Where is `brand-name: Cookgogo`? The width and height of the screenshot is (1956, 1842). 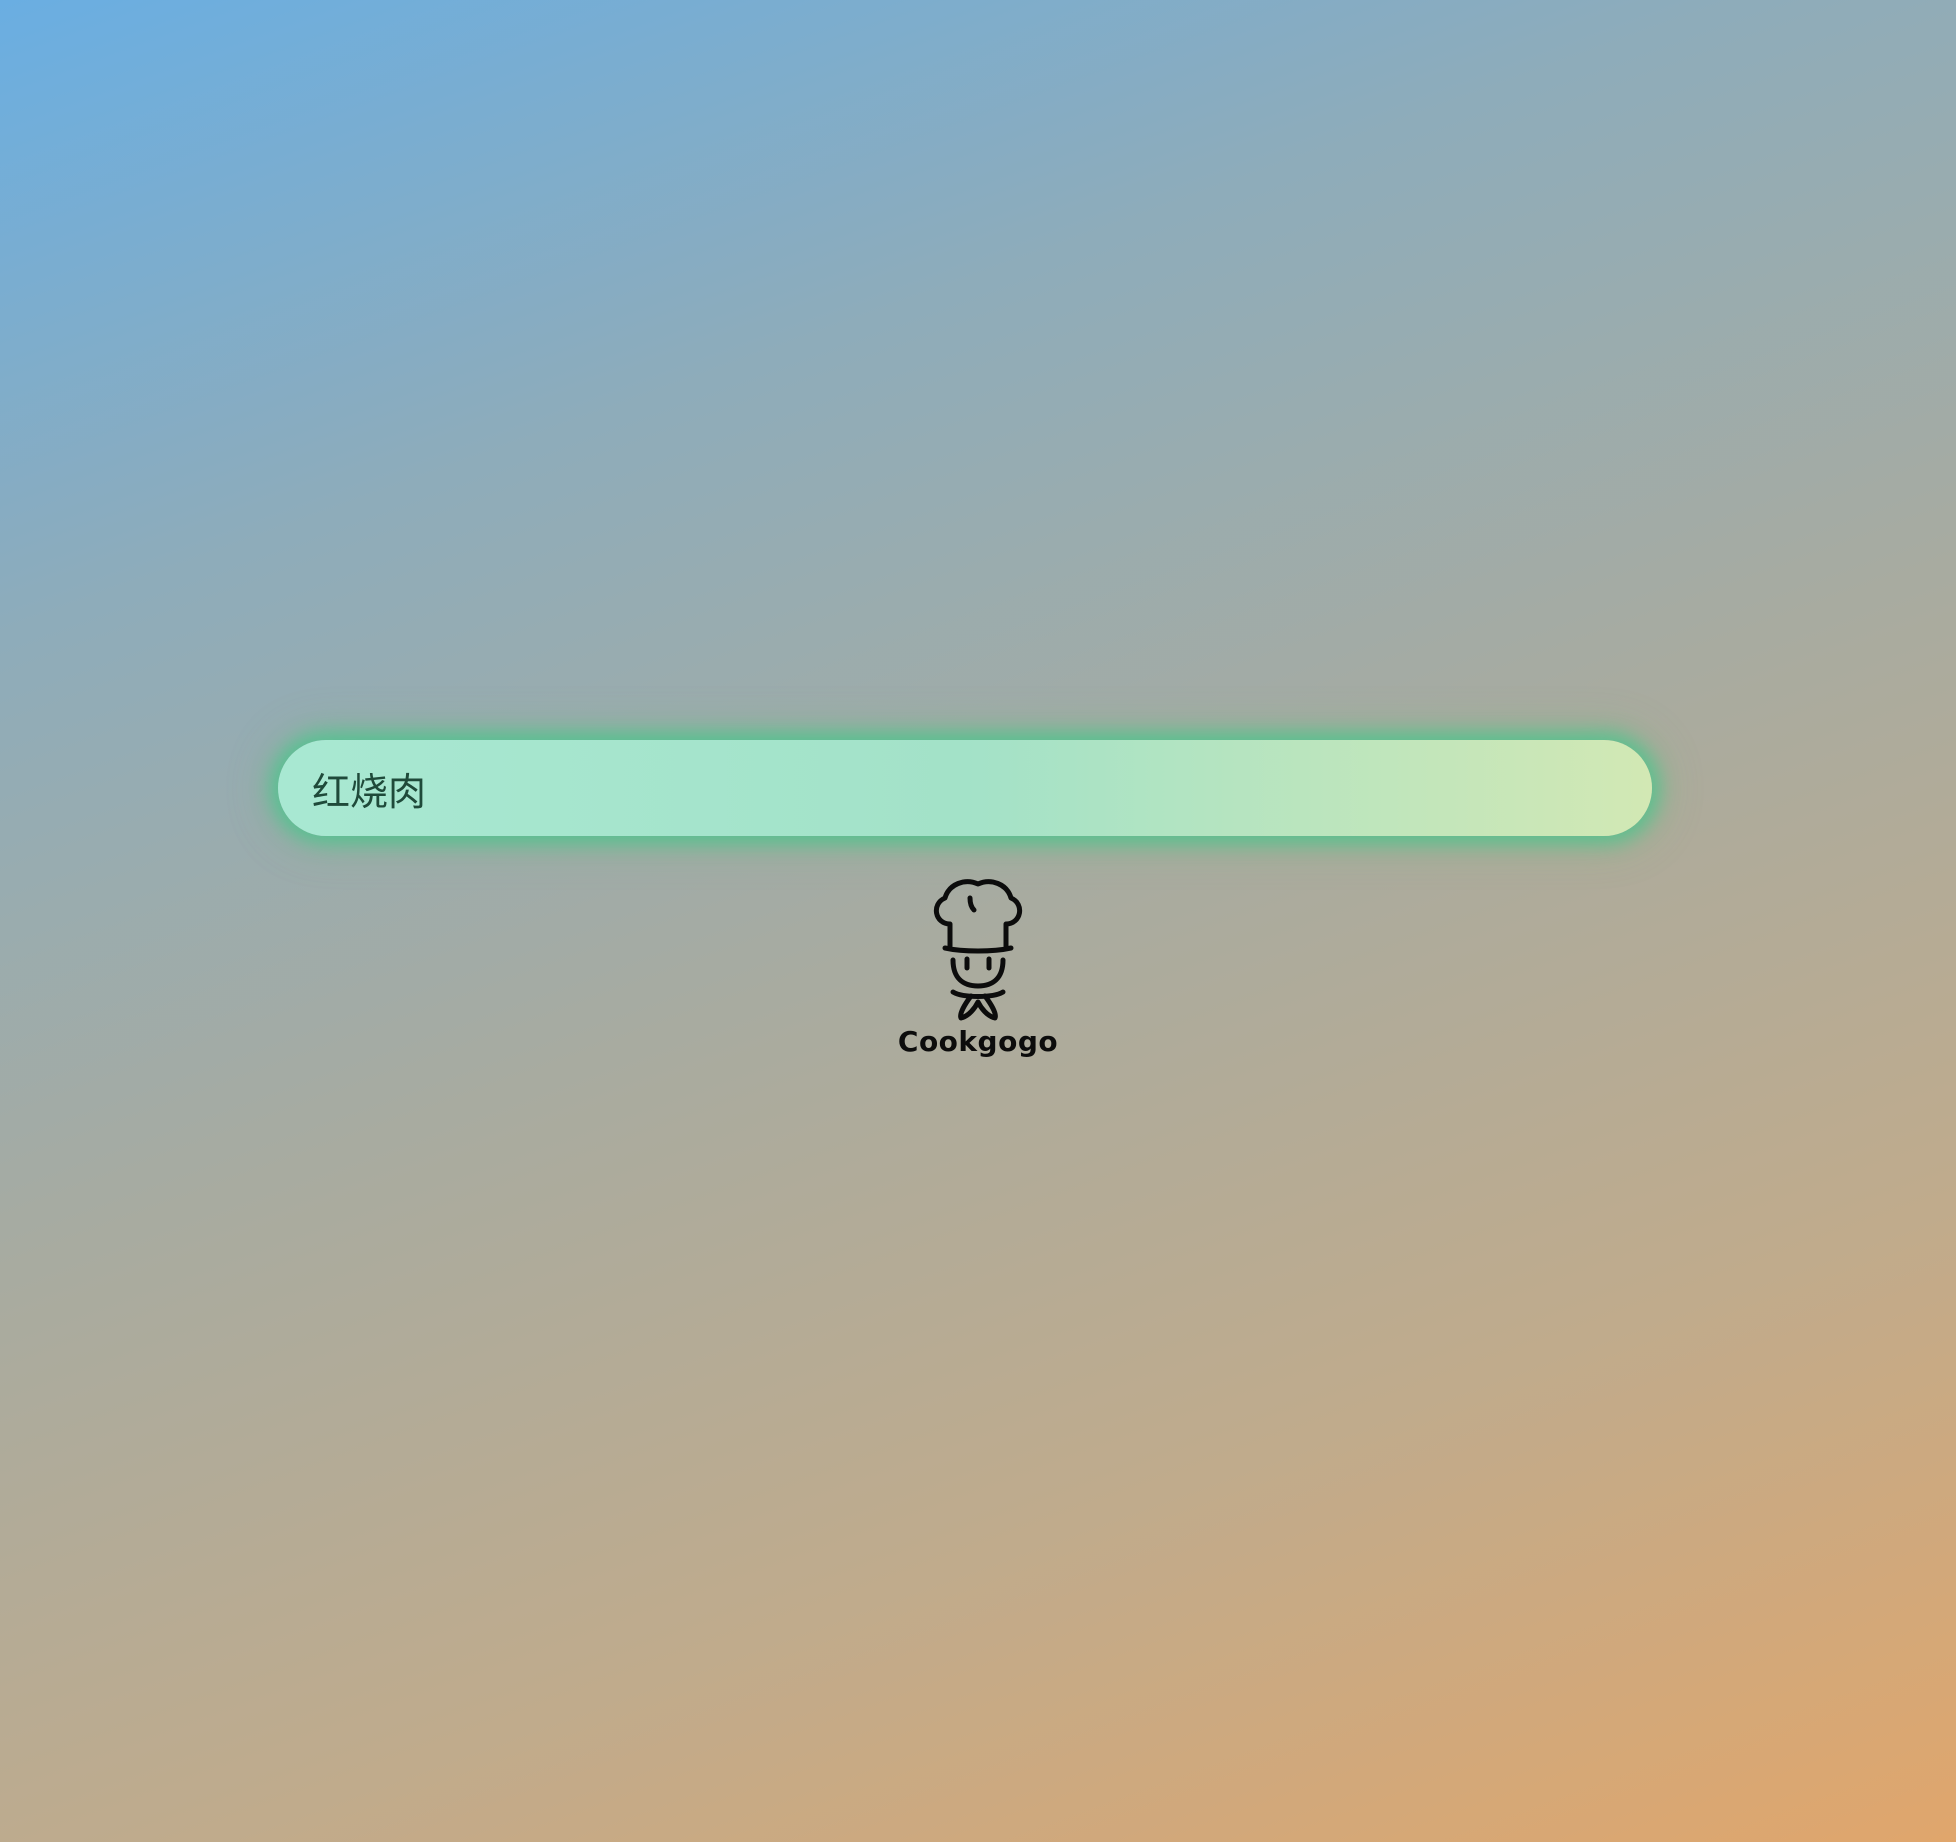 brand-name: Cookgogo is located at coordinates (978, 1041).